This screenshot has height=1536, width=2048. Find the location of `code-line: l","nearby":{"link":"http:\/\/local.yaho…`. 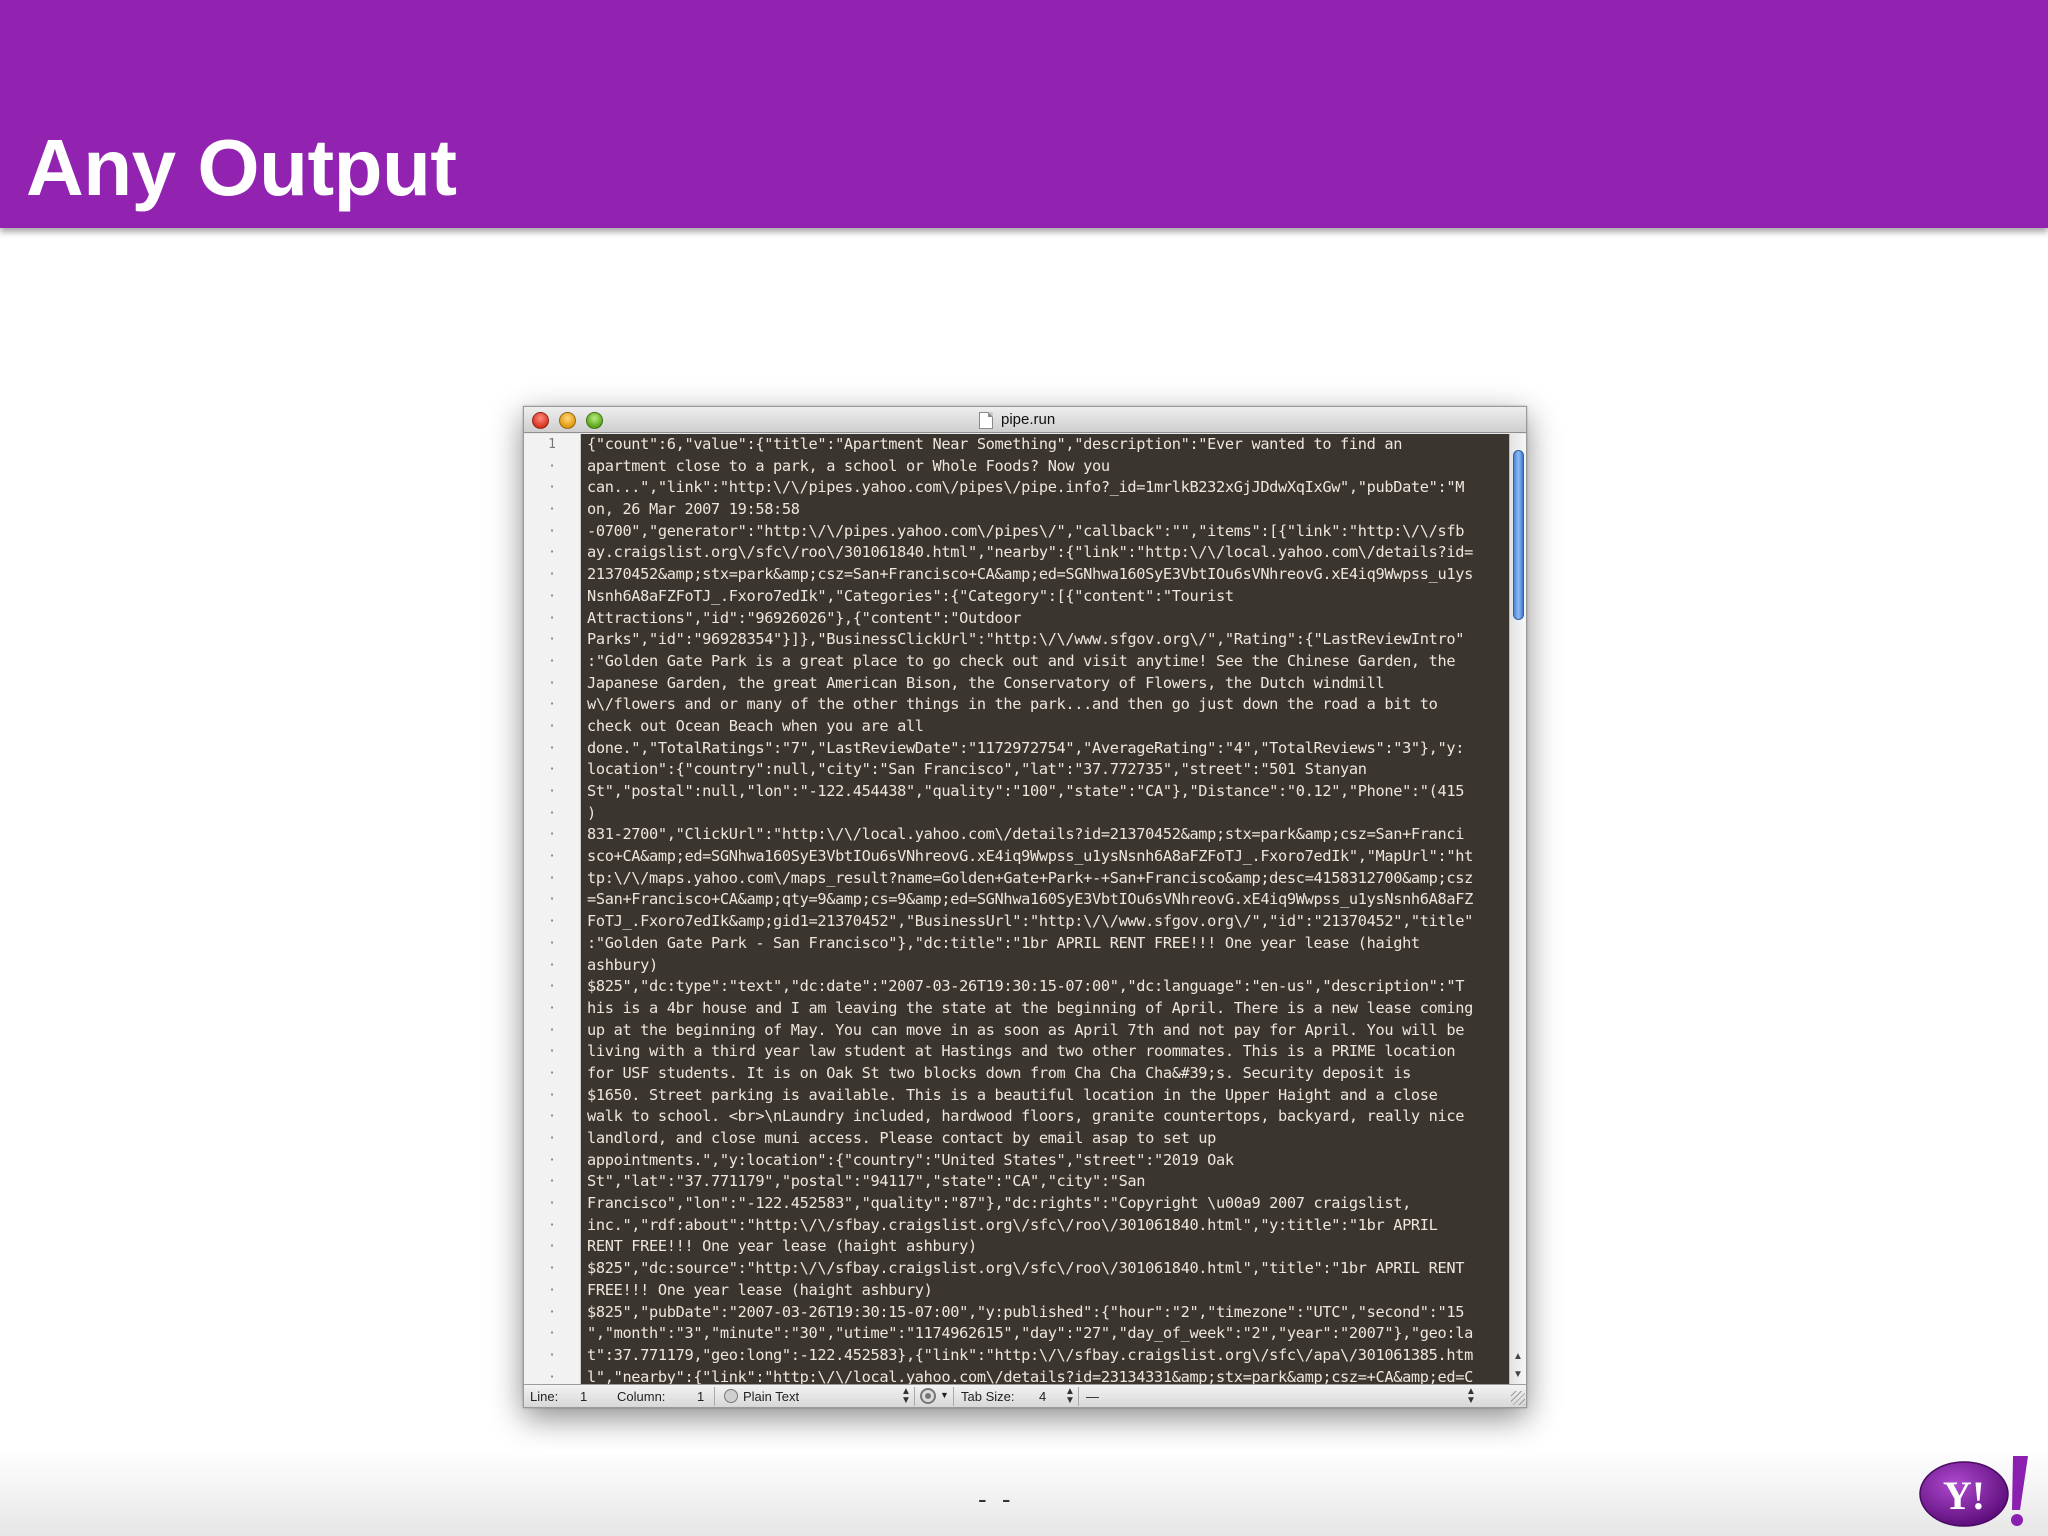

code-line: l","nearby":{"link":"http:\/\/local.yaho… is located at coordinates (1045, 1375).